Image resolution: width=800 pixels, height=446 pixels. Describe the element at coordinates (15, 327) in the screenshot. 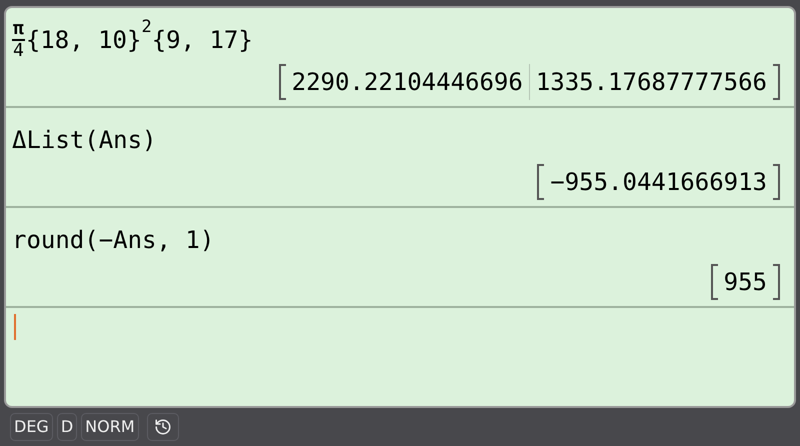

I see `text-cursor` at that location.